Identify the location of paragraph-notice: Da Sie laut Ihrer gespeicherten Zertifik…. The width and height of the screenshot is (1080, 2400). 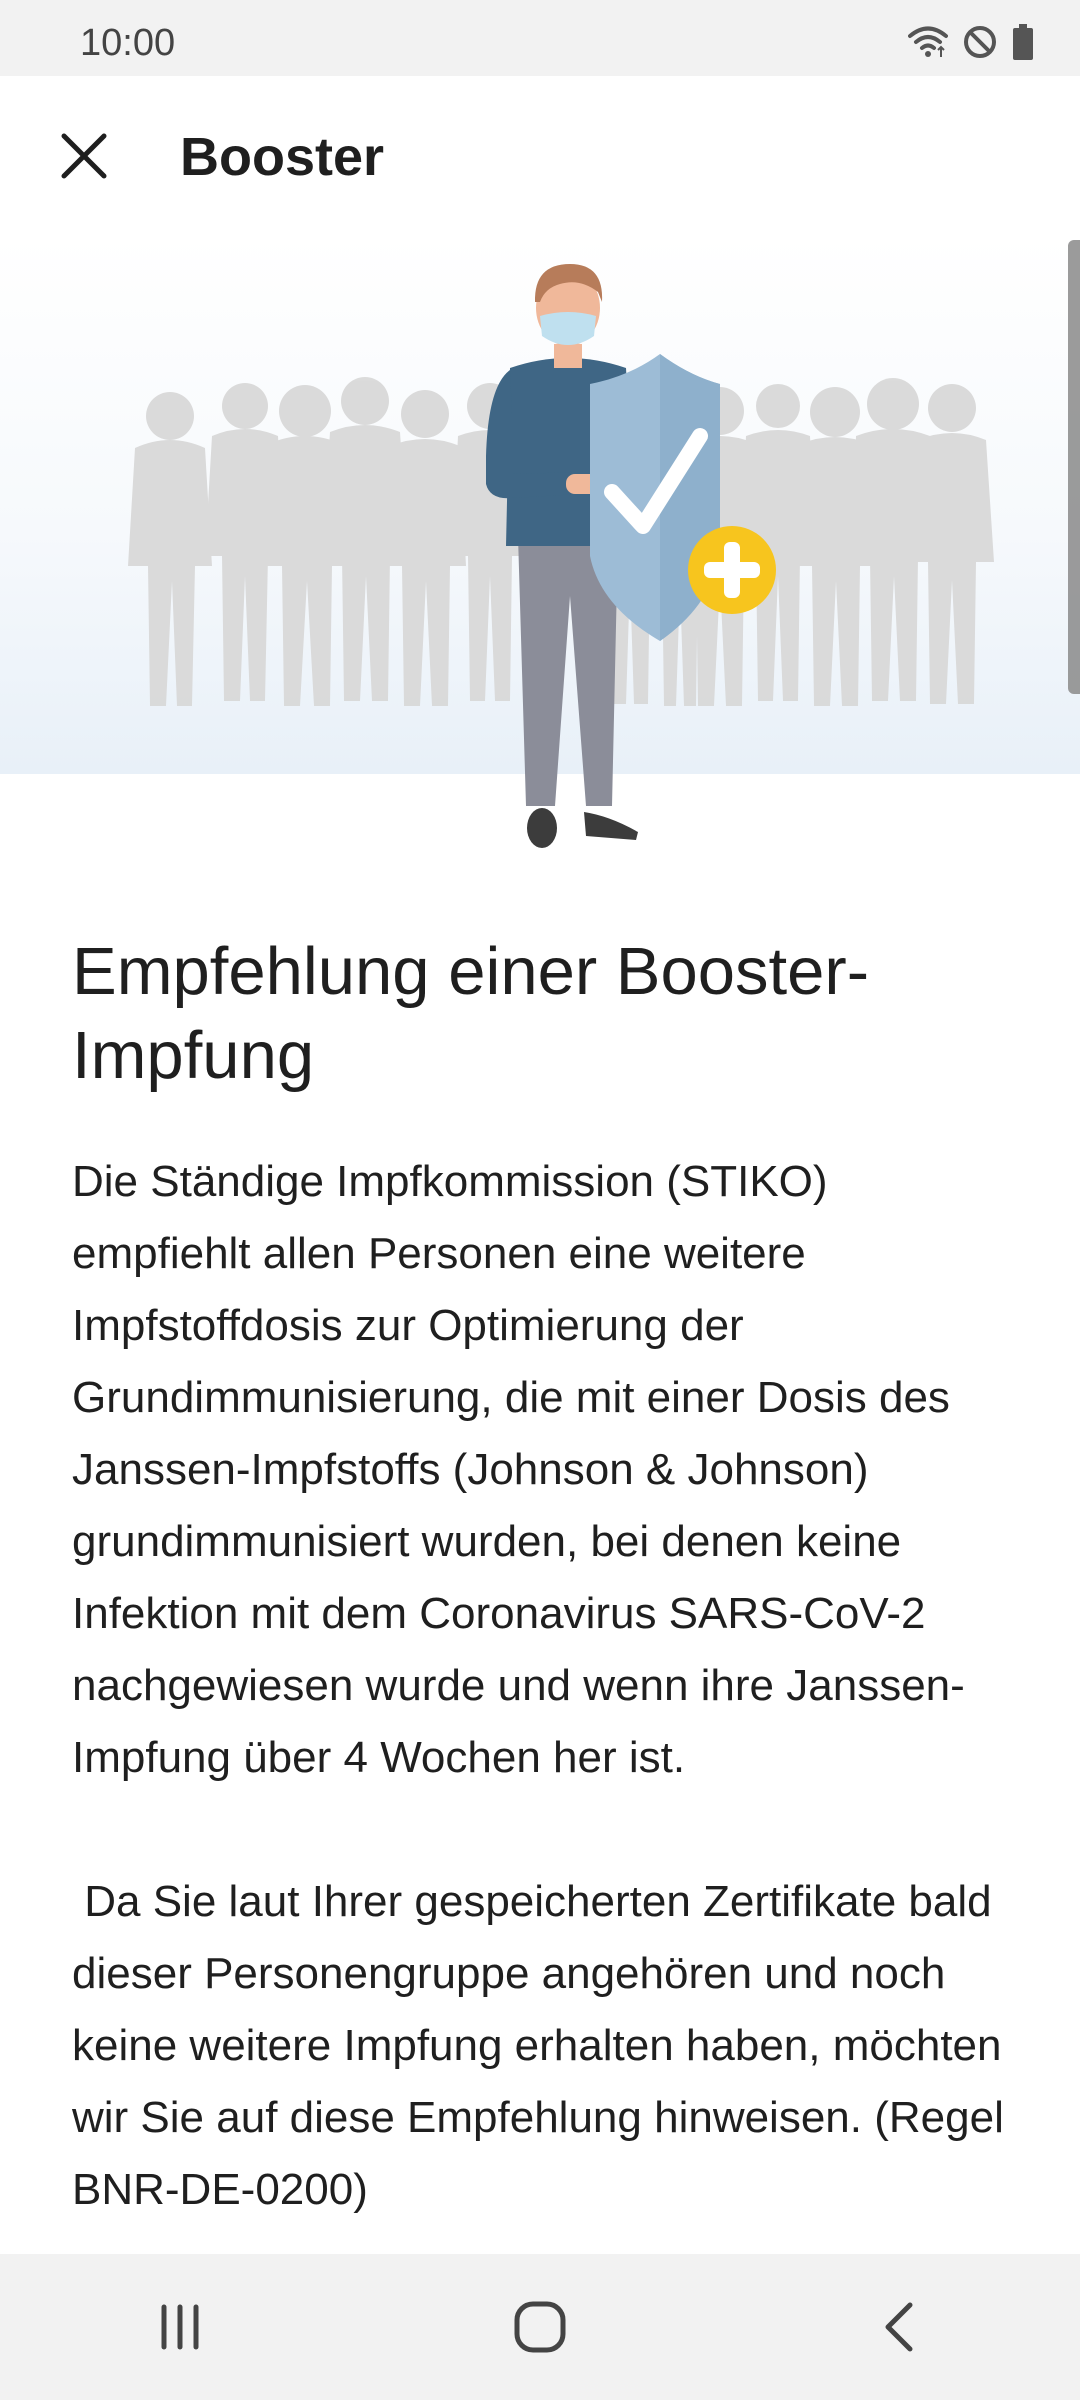
(544, 2045).